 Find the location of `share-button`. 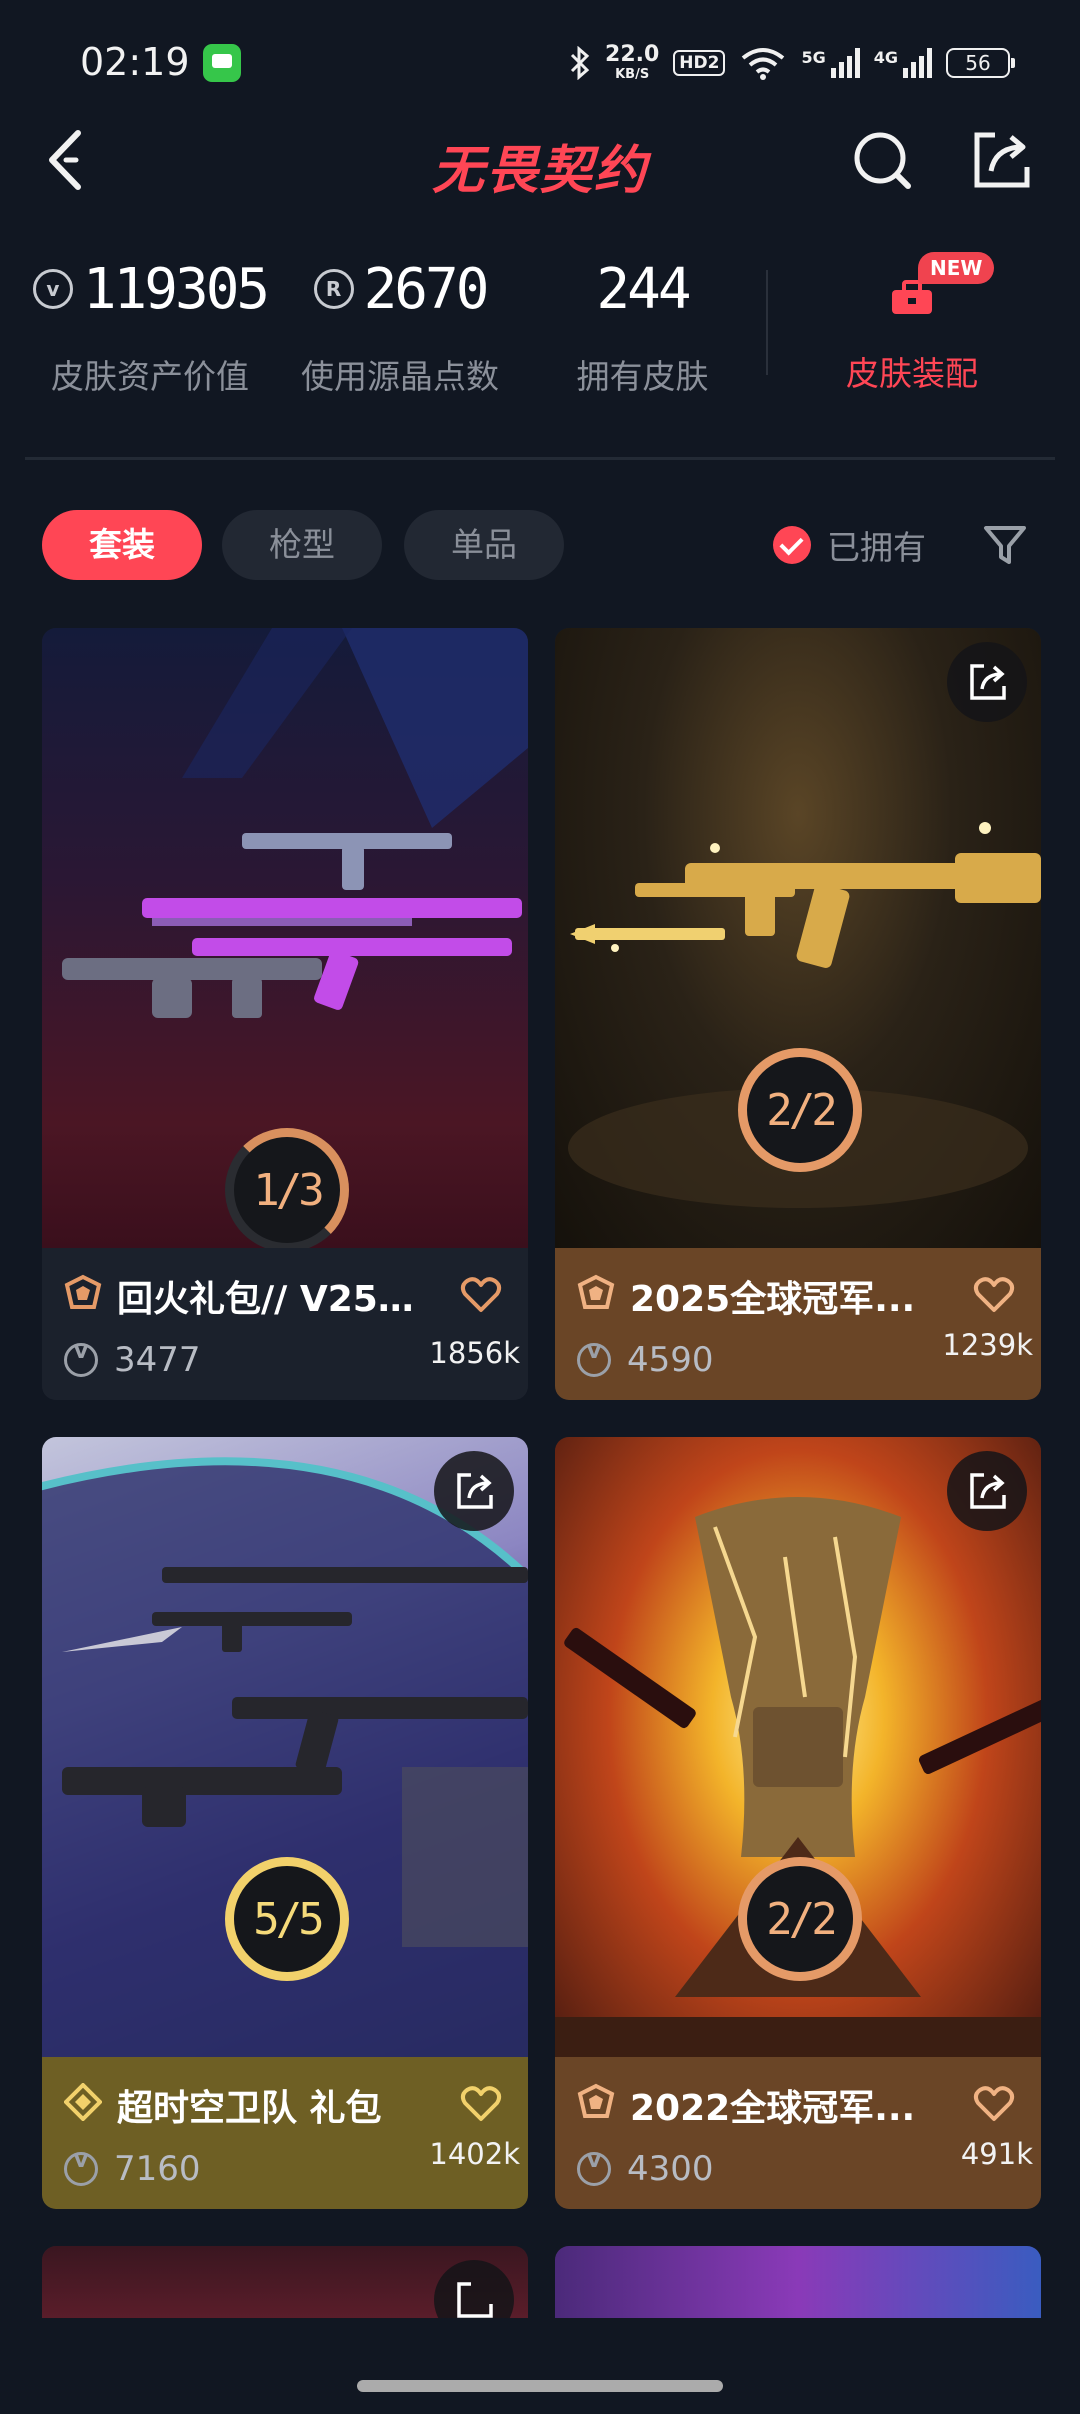

share-button is located at coordinates (1002, 160).